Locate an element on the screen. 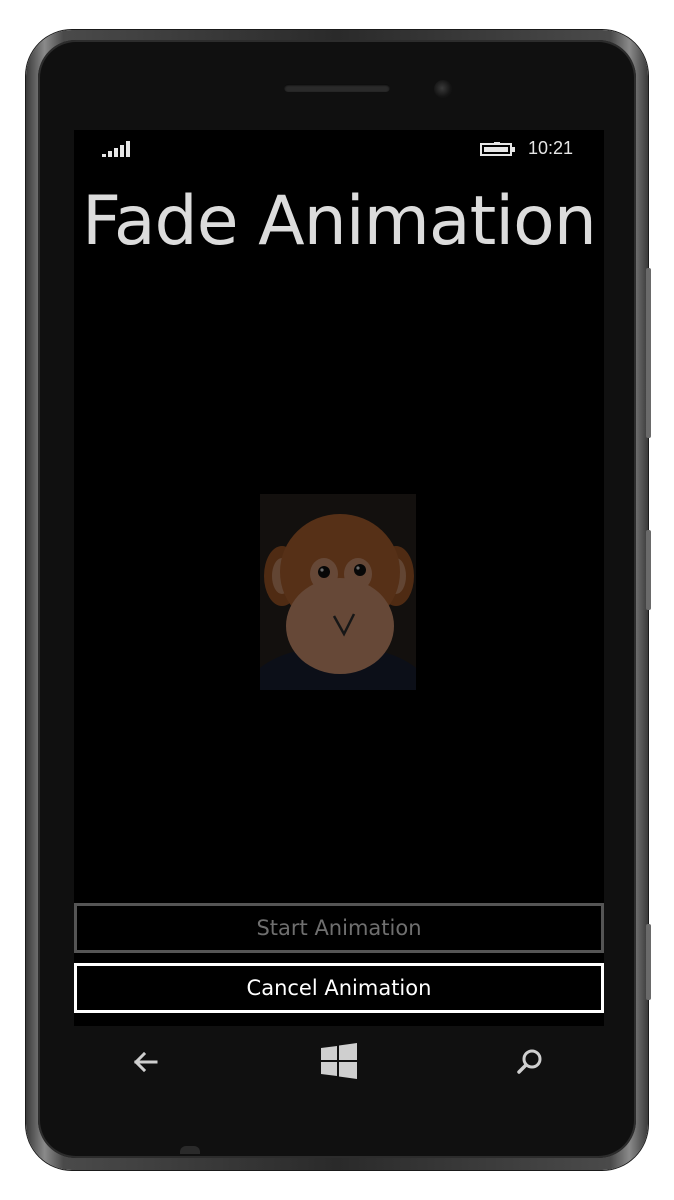 The image size is (674, 1200). volume-button is located at coordinates (648, 353).